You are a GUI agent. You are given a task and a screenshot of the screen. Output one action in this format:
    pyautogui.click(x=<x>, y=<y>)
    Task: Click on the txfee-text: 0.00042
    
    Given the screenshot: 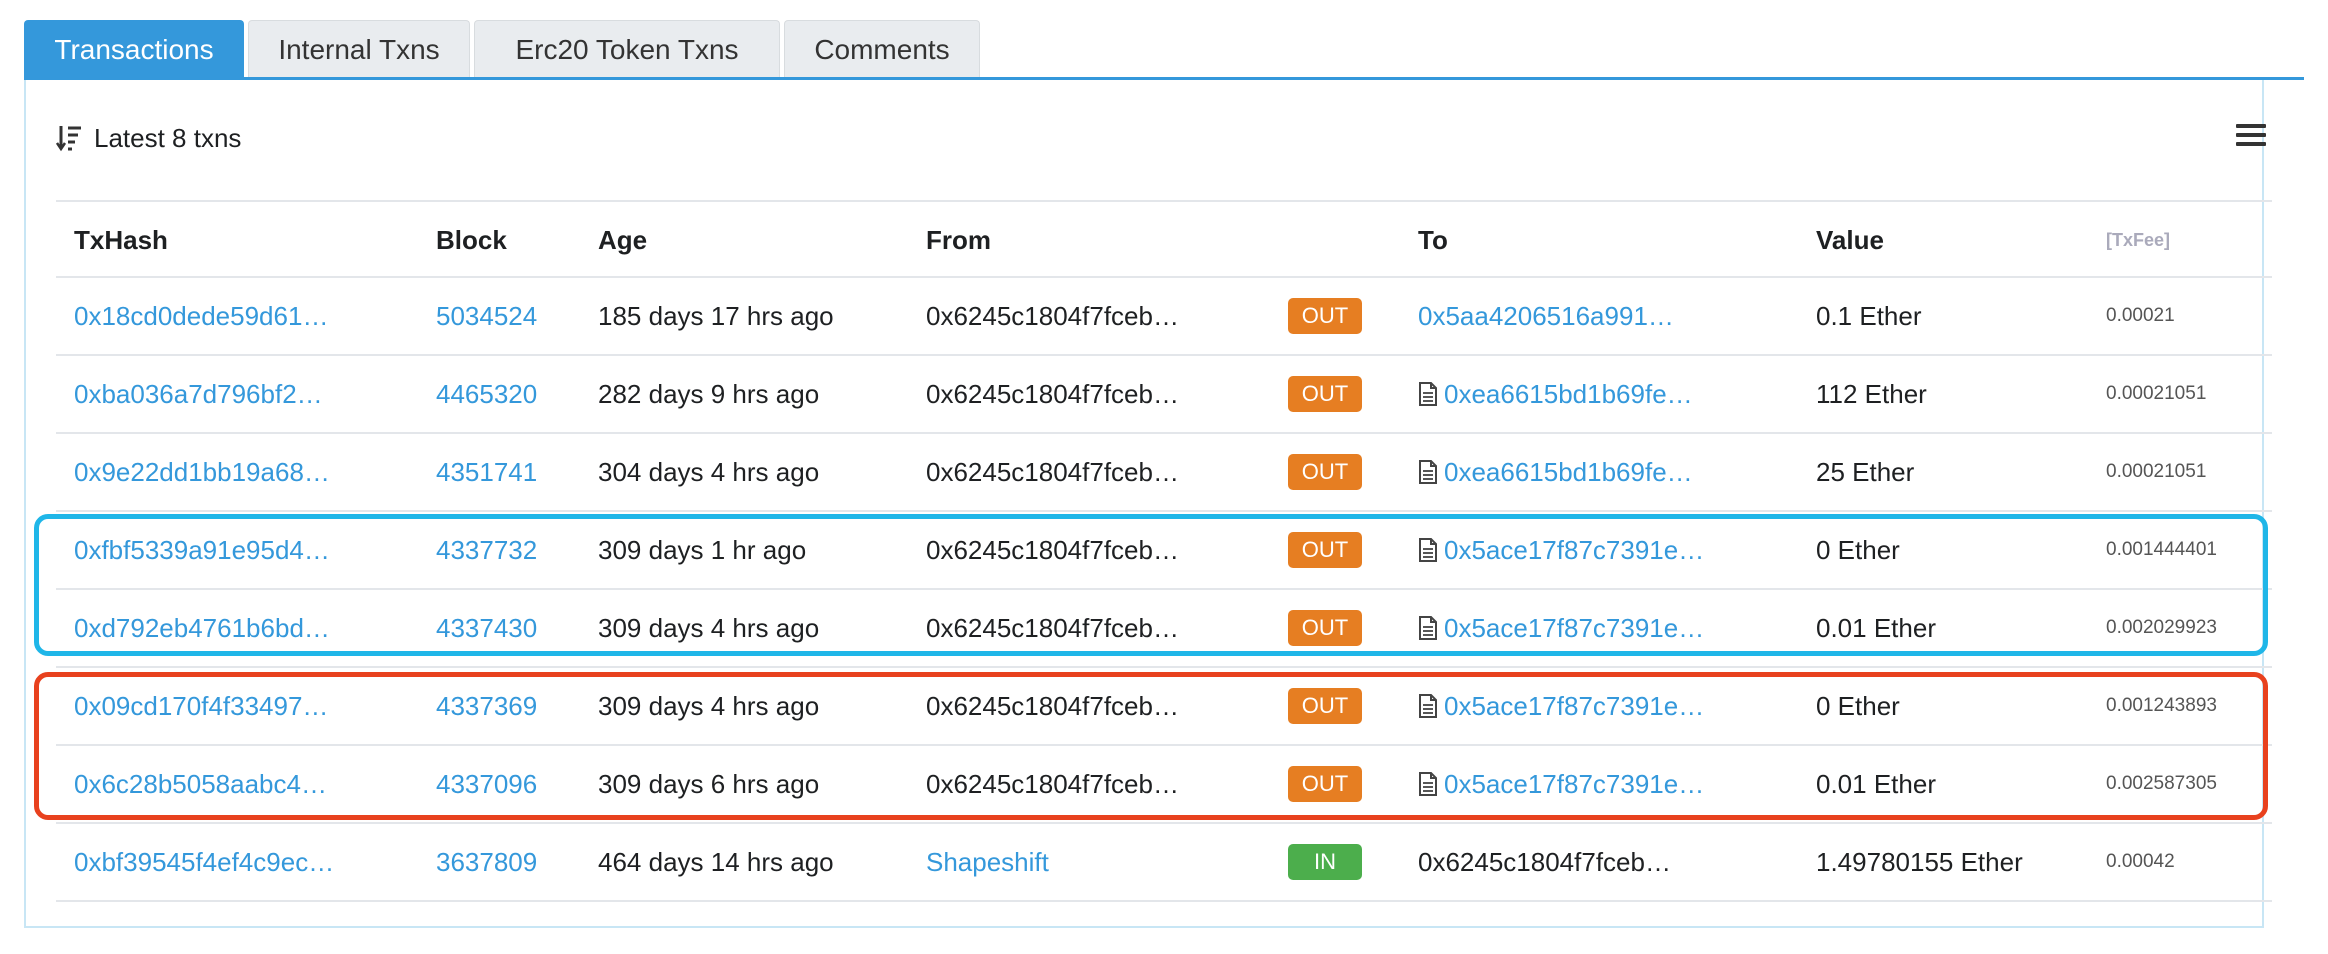 What is the action you would take?
    pyautogui.click(x=2140, y=861)
    